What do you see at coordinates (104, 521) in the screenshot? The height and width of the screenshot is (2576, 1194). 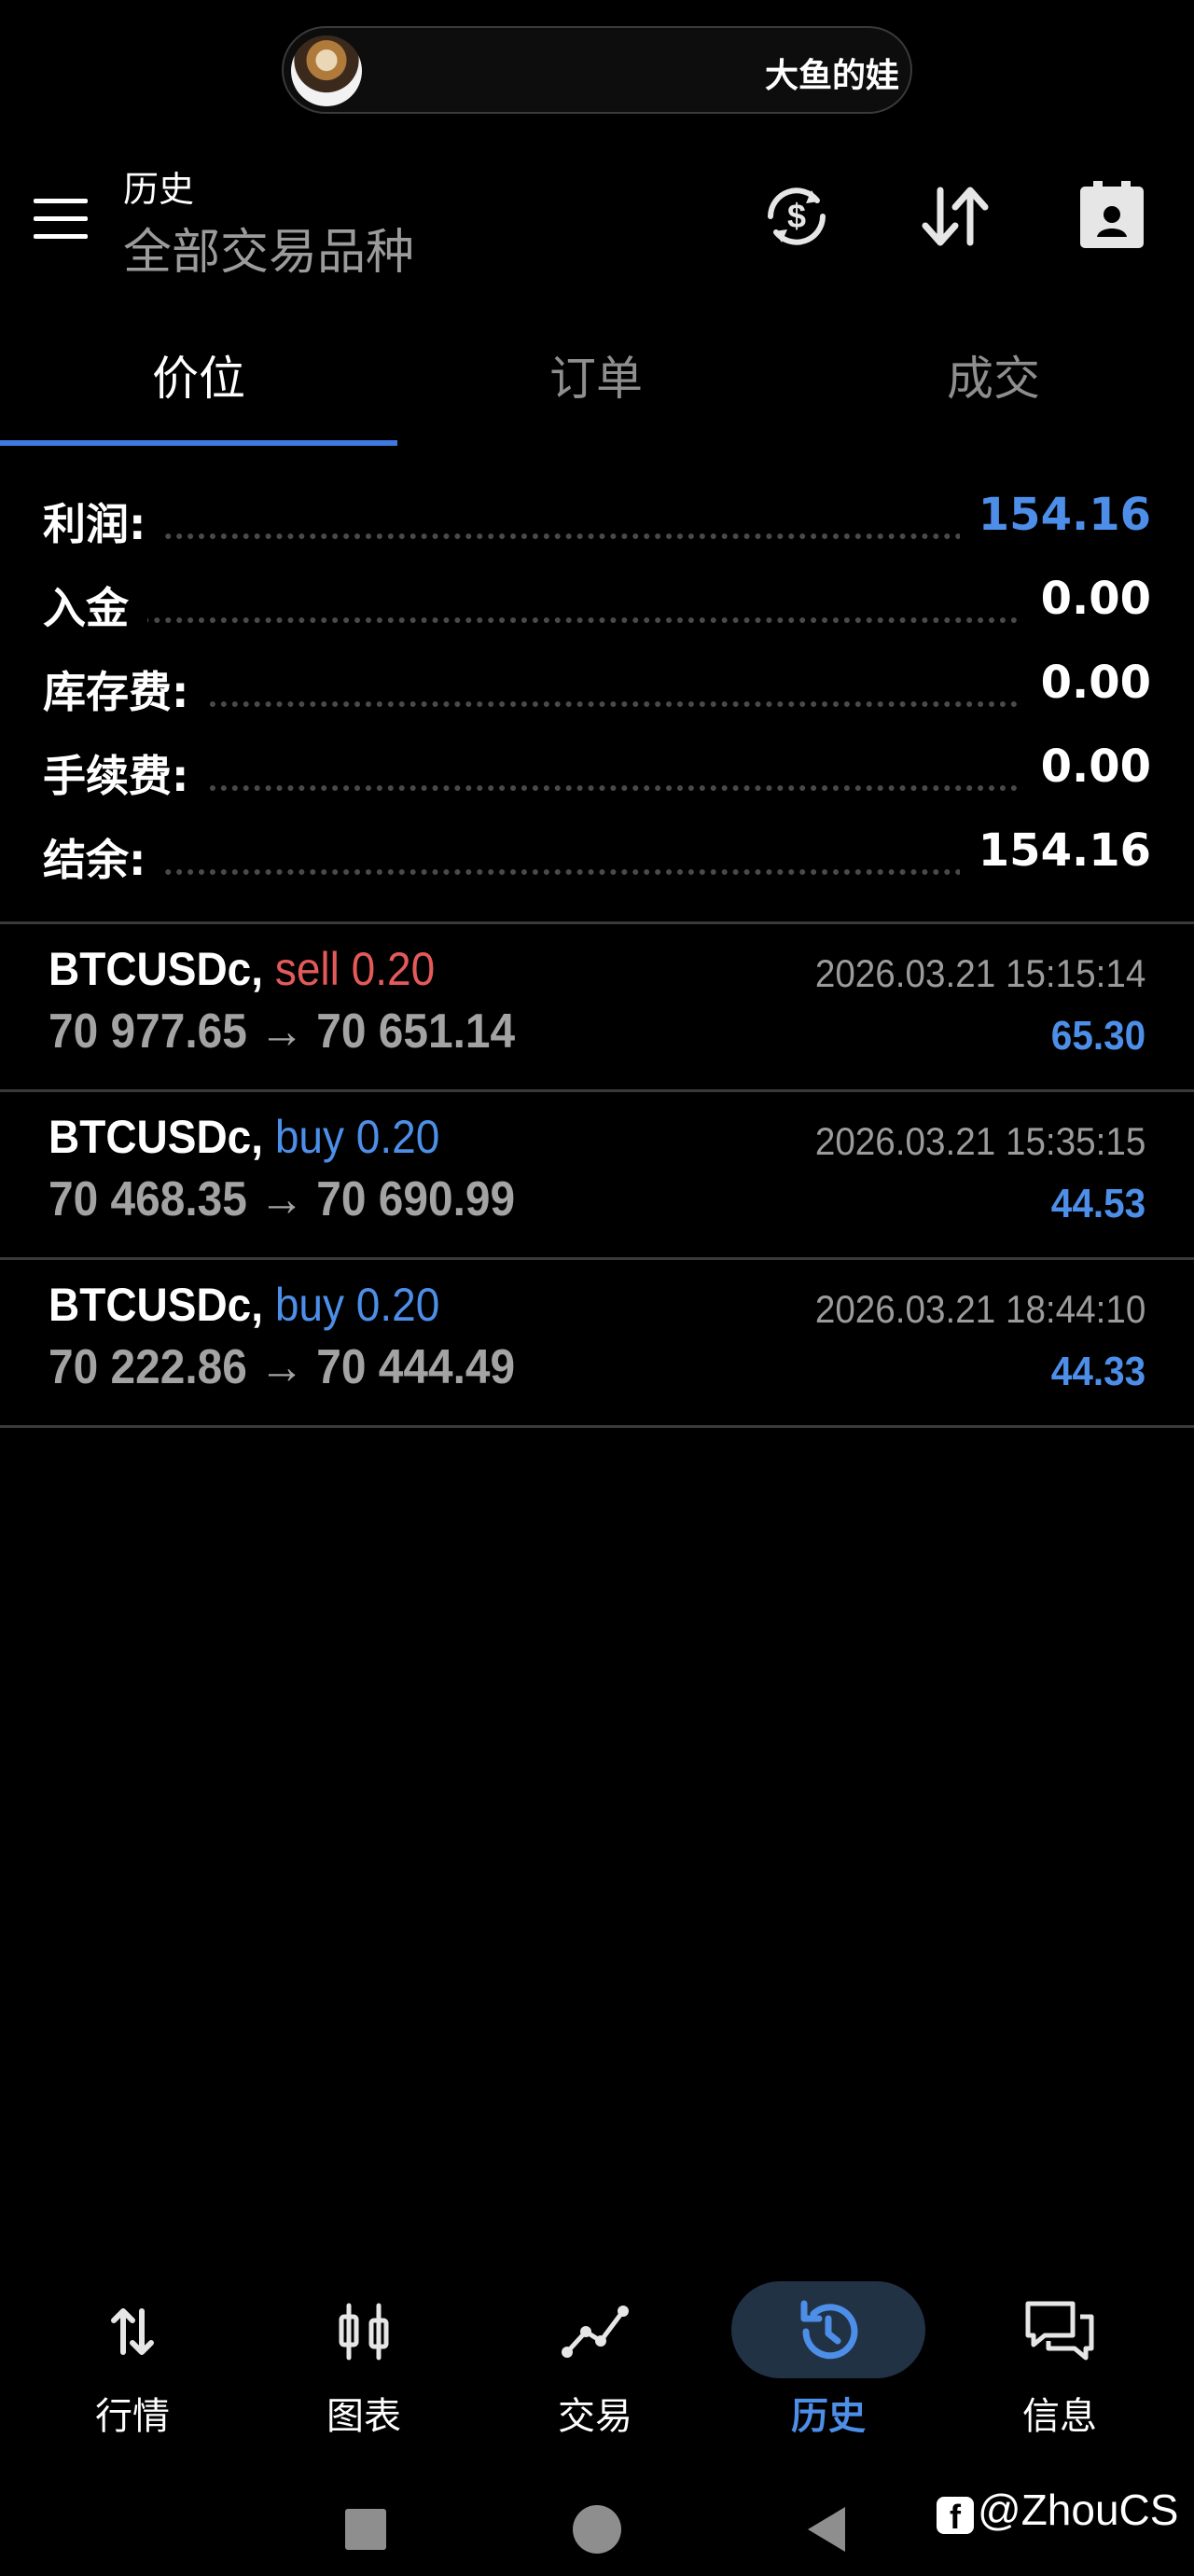 I see `summary-label: 利润:` at bounding box center [104, 521].